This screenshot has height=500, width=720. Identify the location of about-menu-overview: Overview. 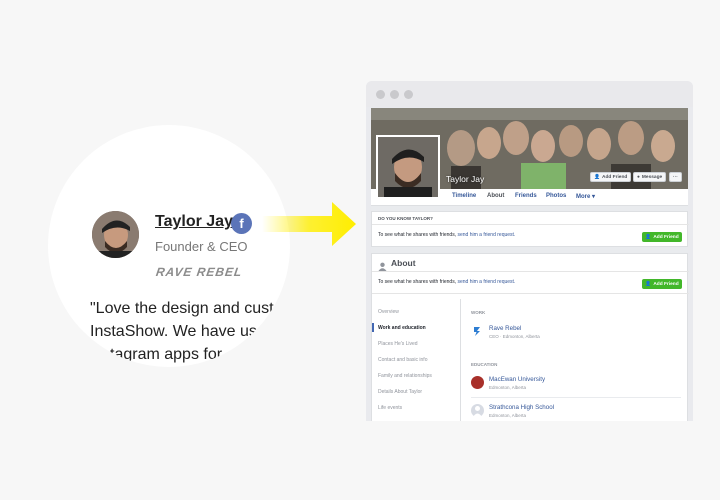
(388, 312).